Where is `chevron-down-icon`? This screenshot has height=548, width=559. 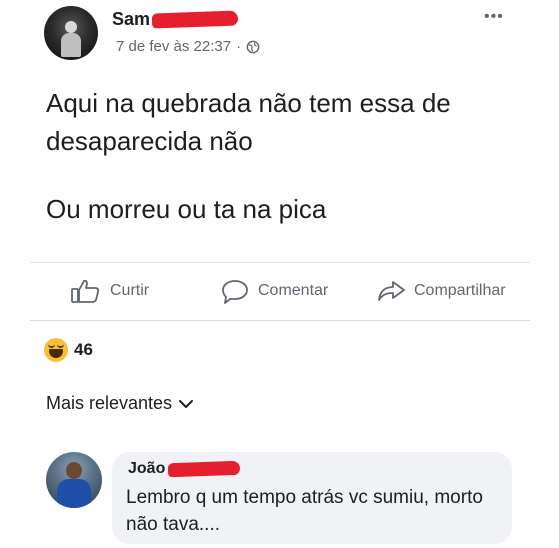
chevron-down-icon is located at coordinates (186, 403).